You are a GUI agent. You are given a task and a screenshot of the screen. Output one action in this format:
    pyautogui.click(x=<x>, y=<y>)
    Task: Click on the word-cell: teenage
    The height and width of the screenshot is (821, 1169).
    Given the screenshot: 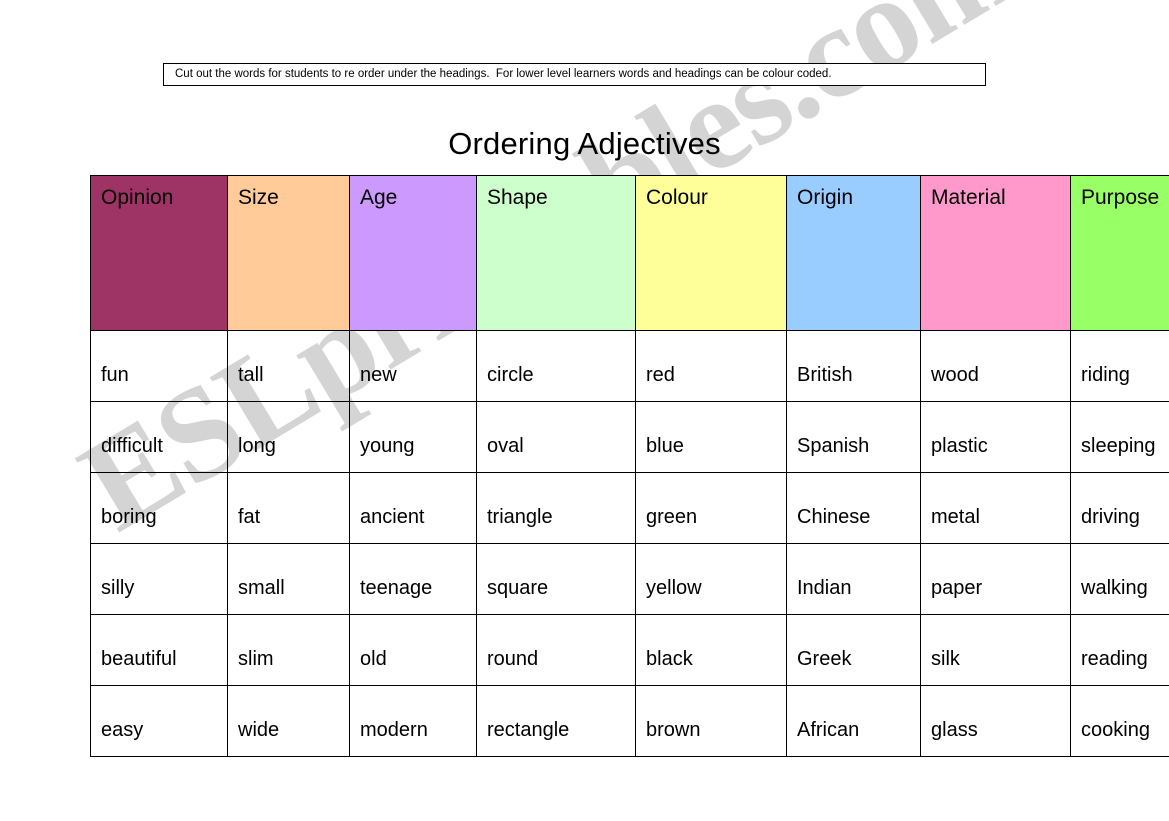 What is the action you would take?
    pyautogui.click(x=413, y=579)
    